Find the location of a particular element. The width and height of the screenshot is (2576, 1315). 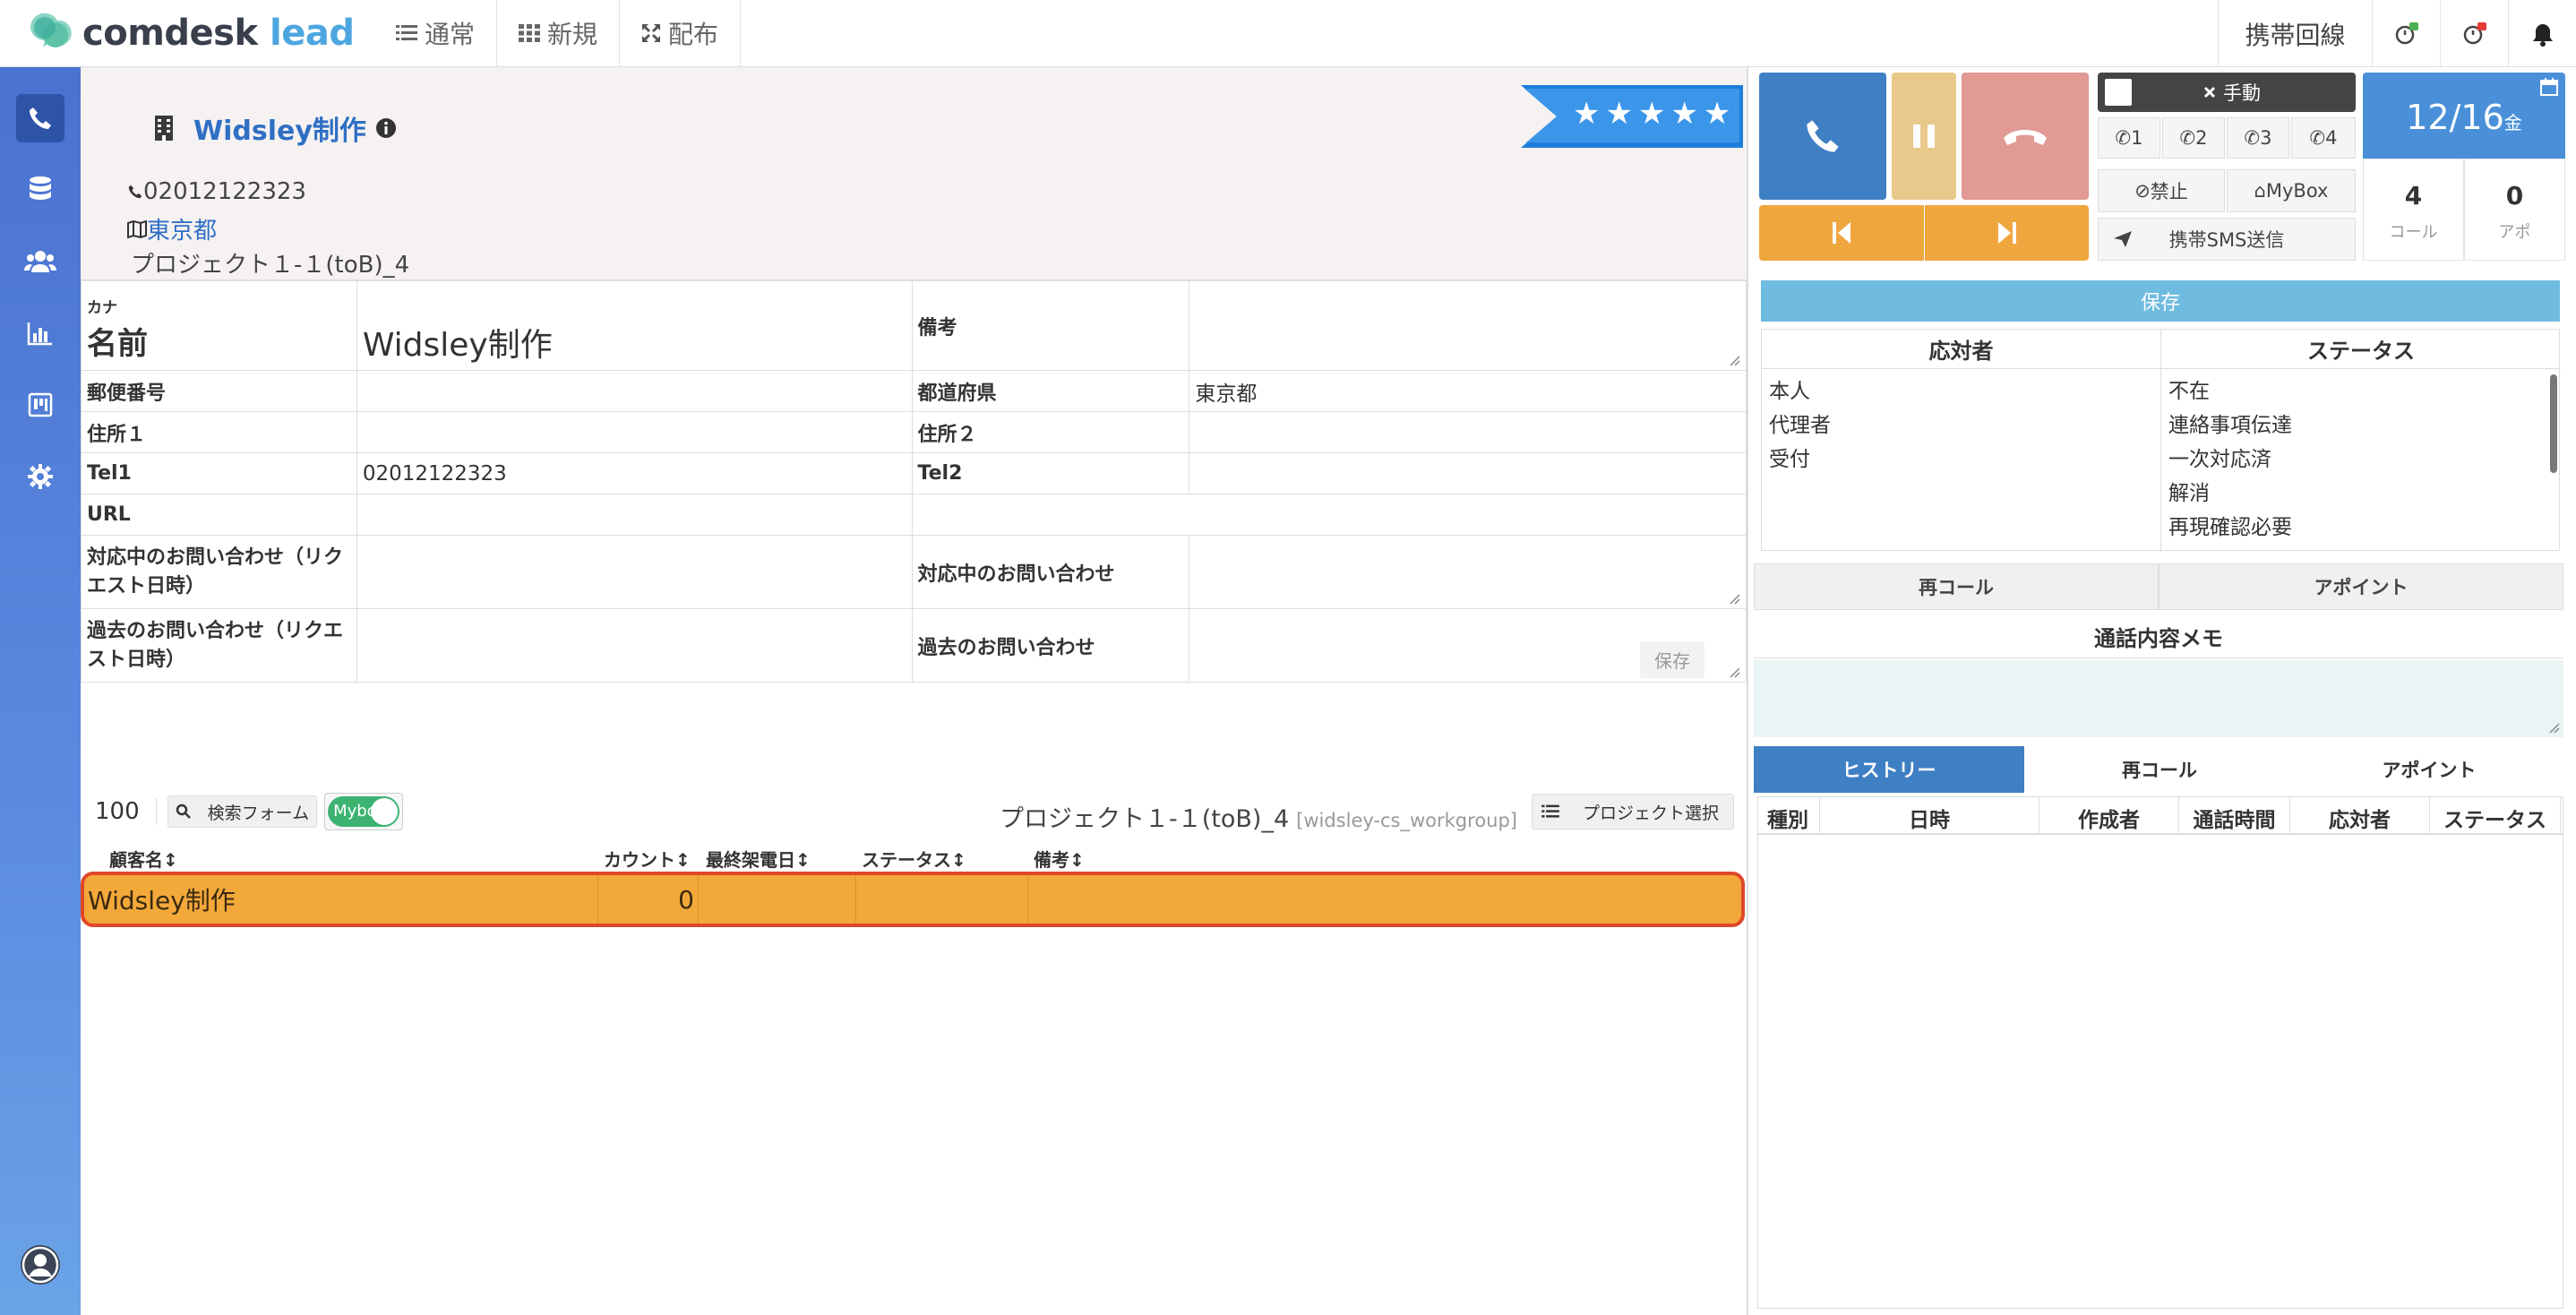

sidebar-item-account is located at coordinates (40, 1265).